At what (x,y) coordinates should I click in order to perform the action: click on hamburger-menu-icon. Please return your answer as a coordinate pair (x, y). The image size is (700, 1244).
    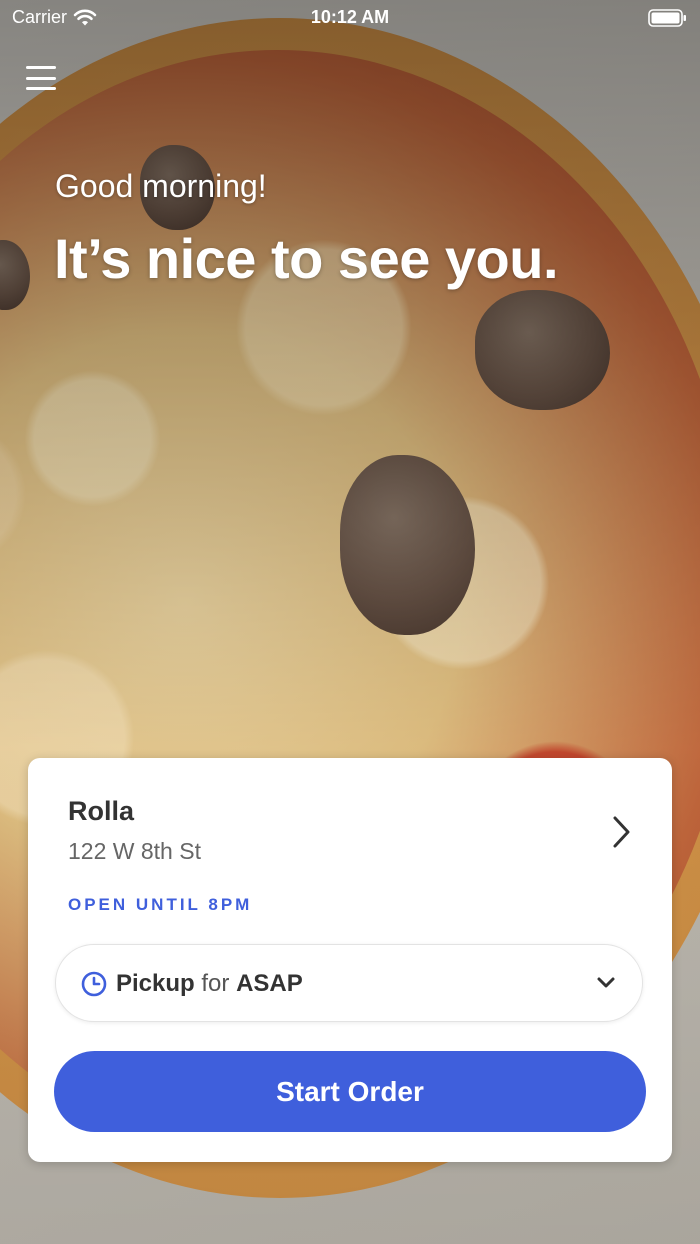
    Looking at the image, I should click on (41, 78).